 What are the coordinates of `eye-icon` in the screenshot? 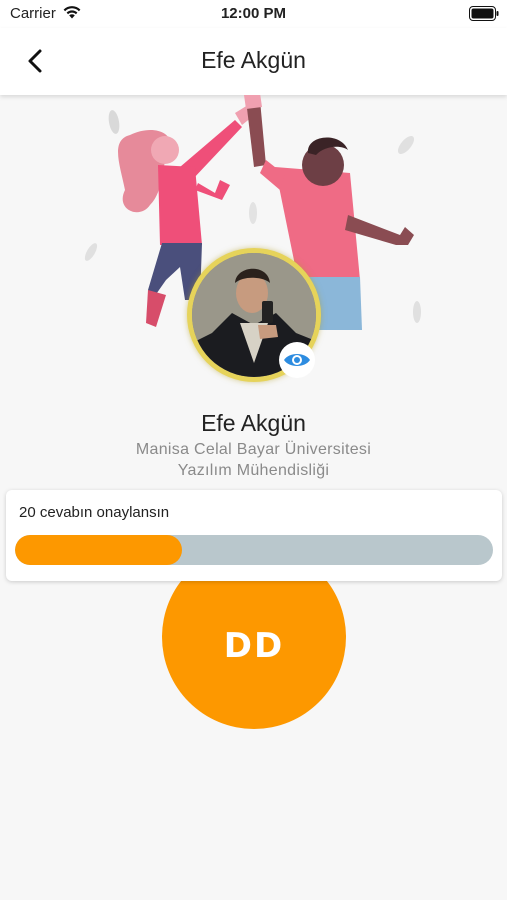 It's located at (297, 360).